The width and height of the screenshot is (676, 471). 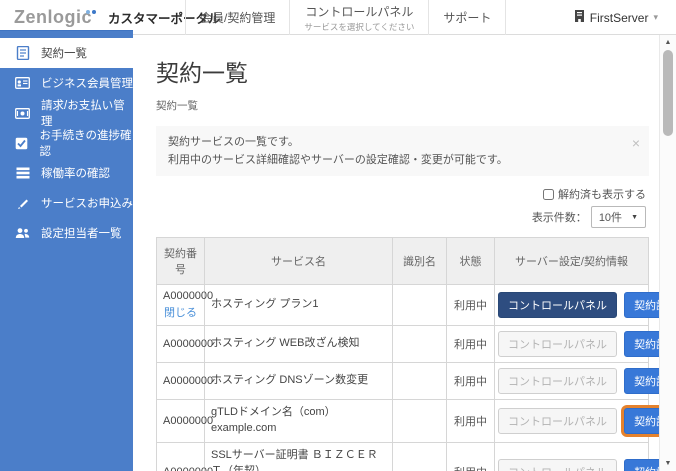 What do you see at coordinates (588, 217) in the screenshot?
I see `per-page-control: 表示件数： 10件 ▼` at bounding box center [588, 217].